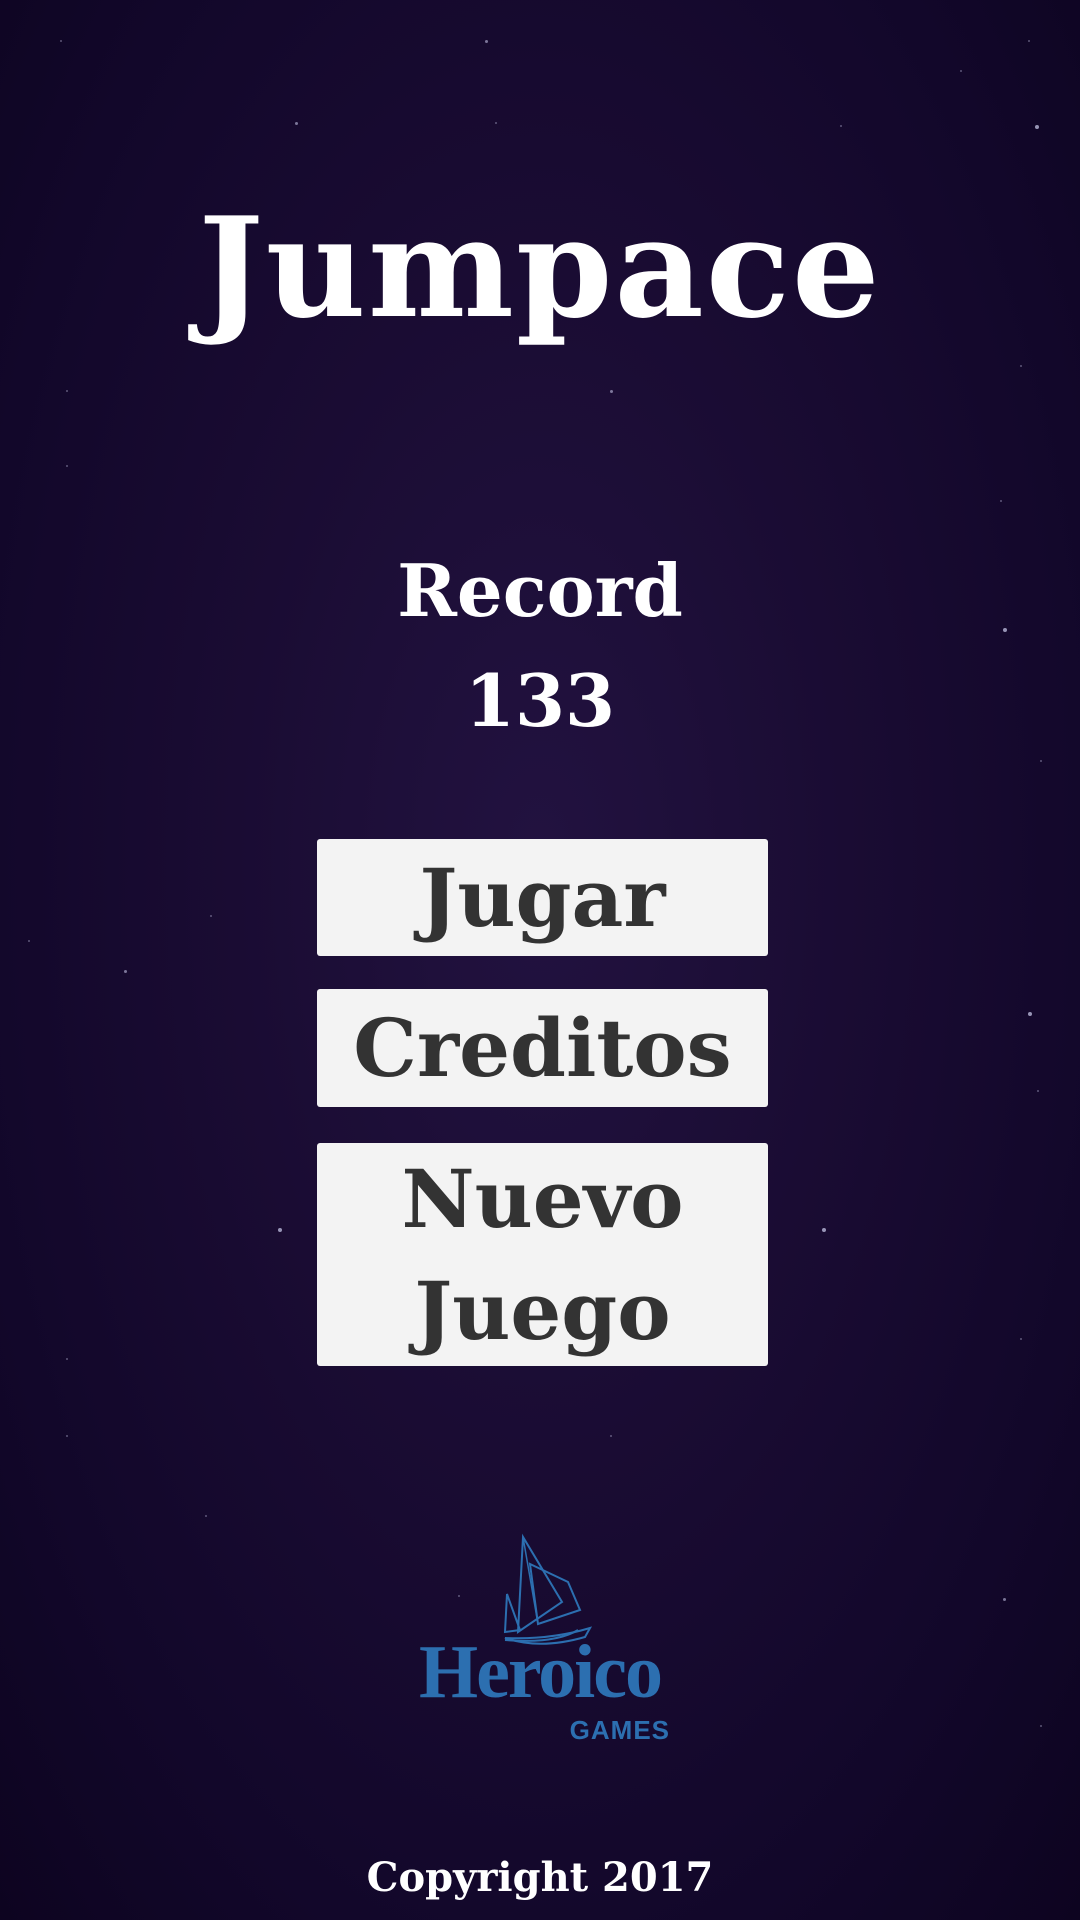 Image resolution: width=1080 pixels, height=1920 pixels. Describe the element at coordinates (540, 1672) in the screenshot. I see `brand-name: Heroico` at that location.